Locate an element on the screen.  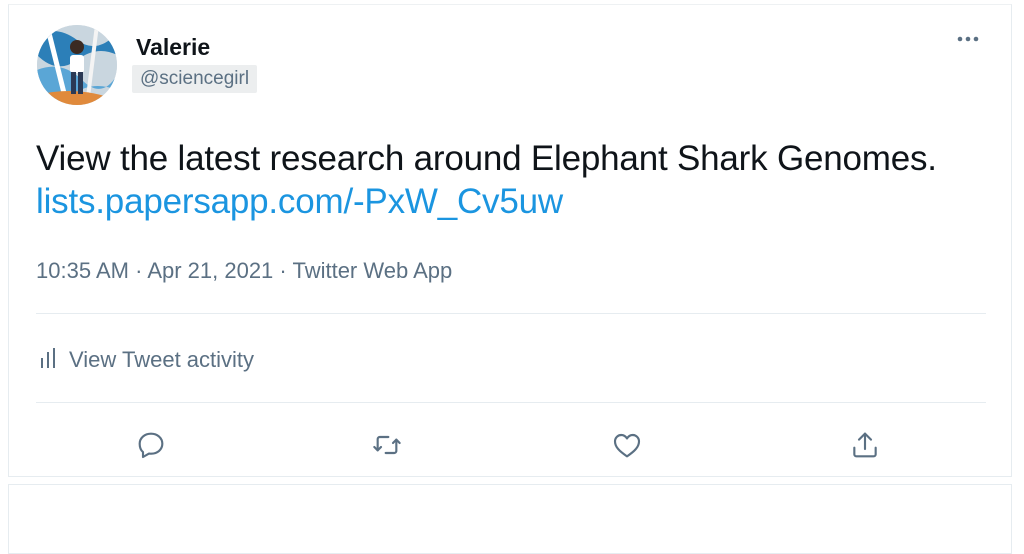
reply-icon is located at coordinates (151, 448).